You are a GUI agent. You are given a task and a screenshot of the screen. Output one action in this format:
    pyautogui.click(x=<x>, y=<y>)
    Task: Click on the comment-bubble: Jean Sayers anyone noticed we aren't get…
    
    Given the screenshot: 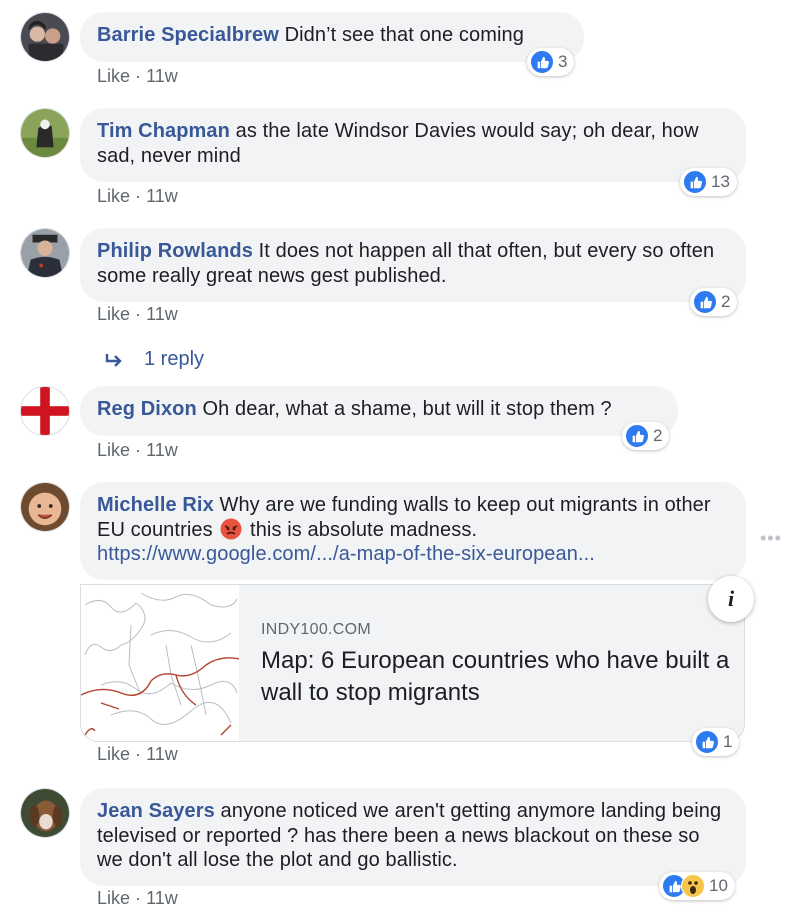 What is the action you would take?
    pyautogui.click(x=413, y=837)
    